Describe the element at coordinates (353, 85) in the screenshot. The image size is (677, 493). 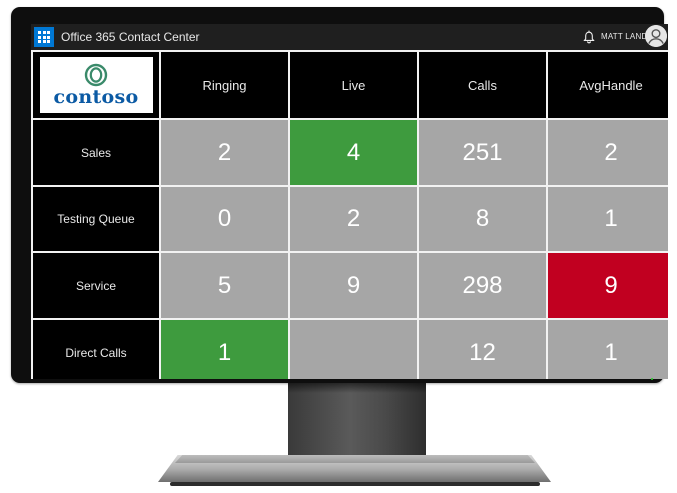
I see `column-header-live: Live` at that location.